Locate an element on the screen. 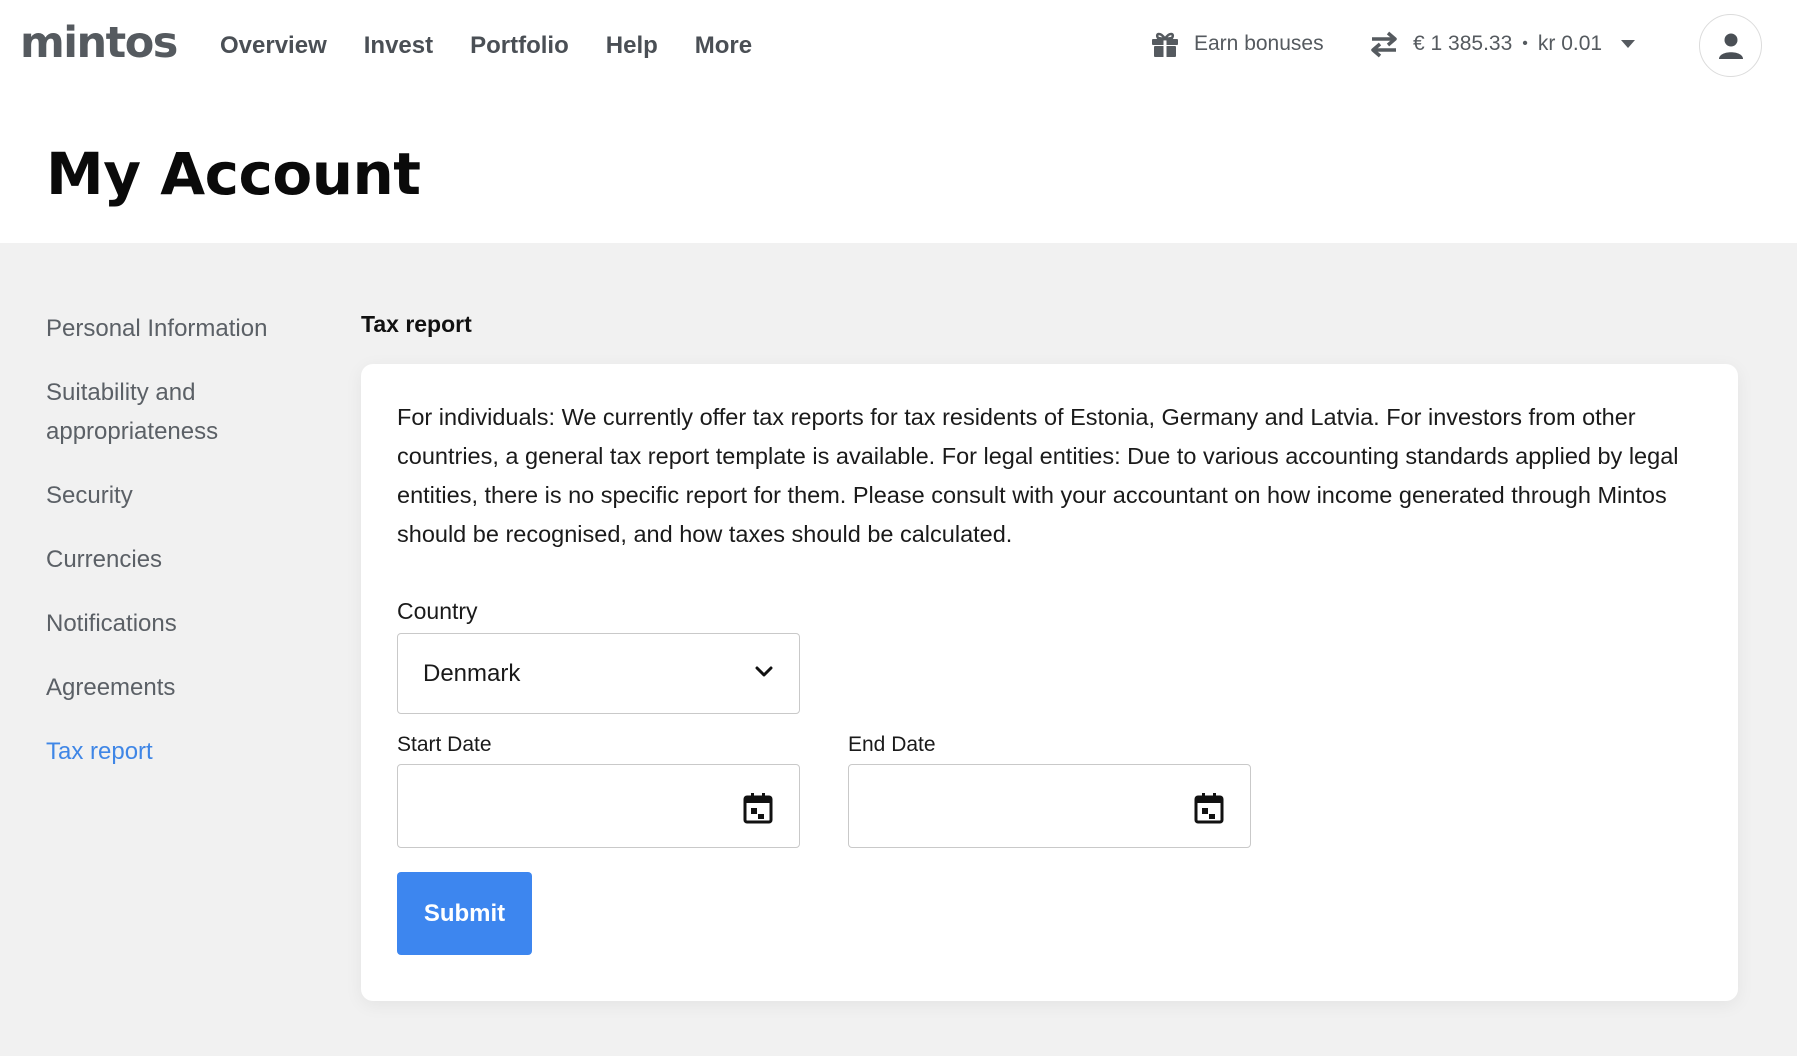  end-date-input is located at coordinates (1049, 806).